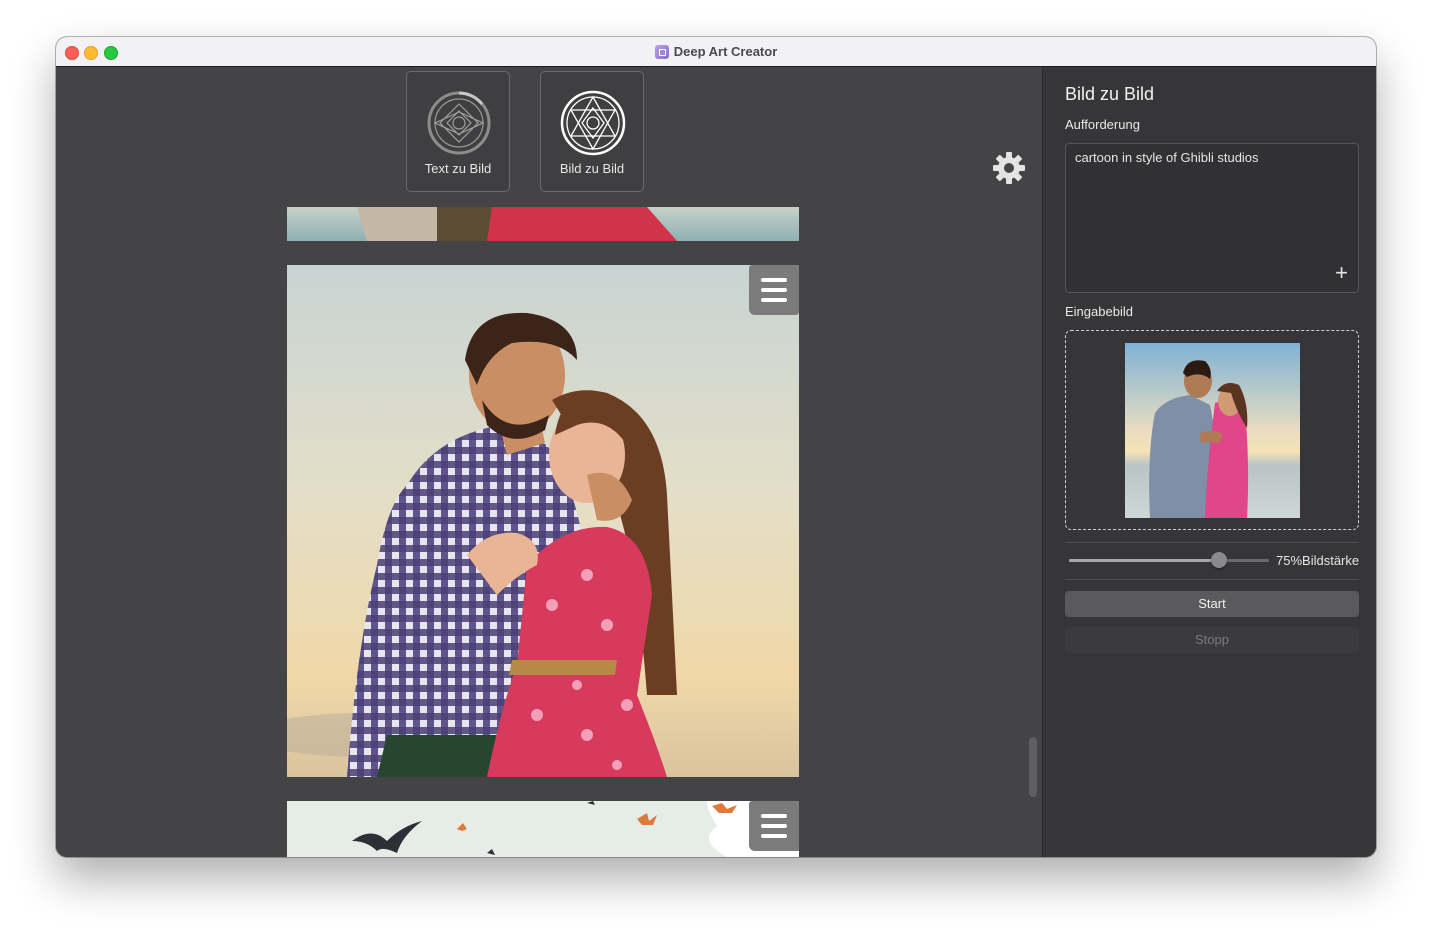 This screenshot has width=1432, height=931. What do you see at coordinates (1102, 124) in the screenshot?
I see `prompt-label: Aufforderung` at bounding box center [1102, 124].